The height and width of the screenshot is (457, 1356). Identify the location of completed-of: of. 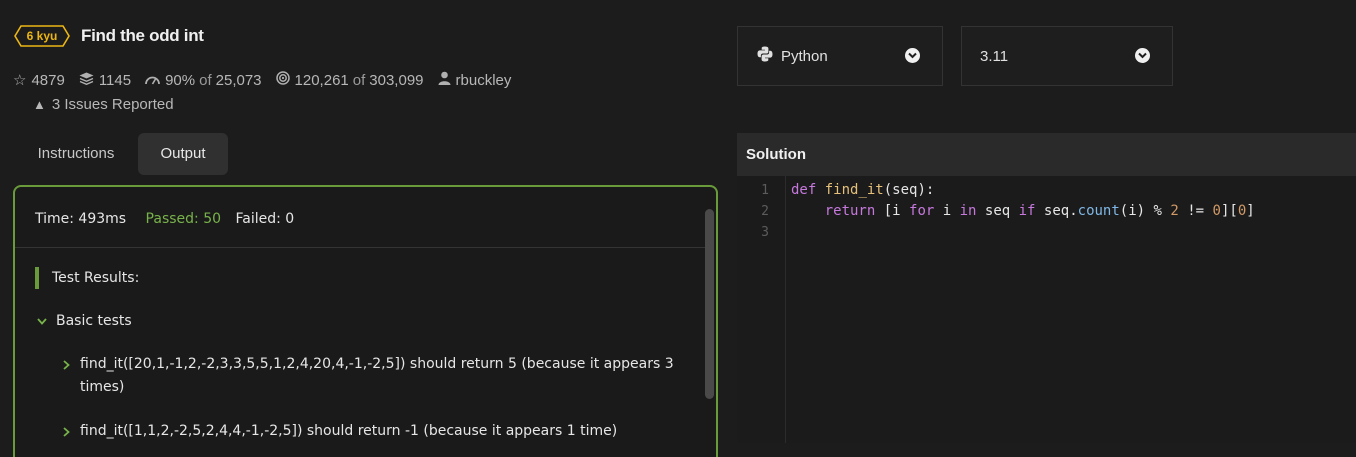
(359, 80).